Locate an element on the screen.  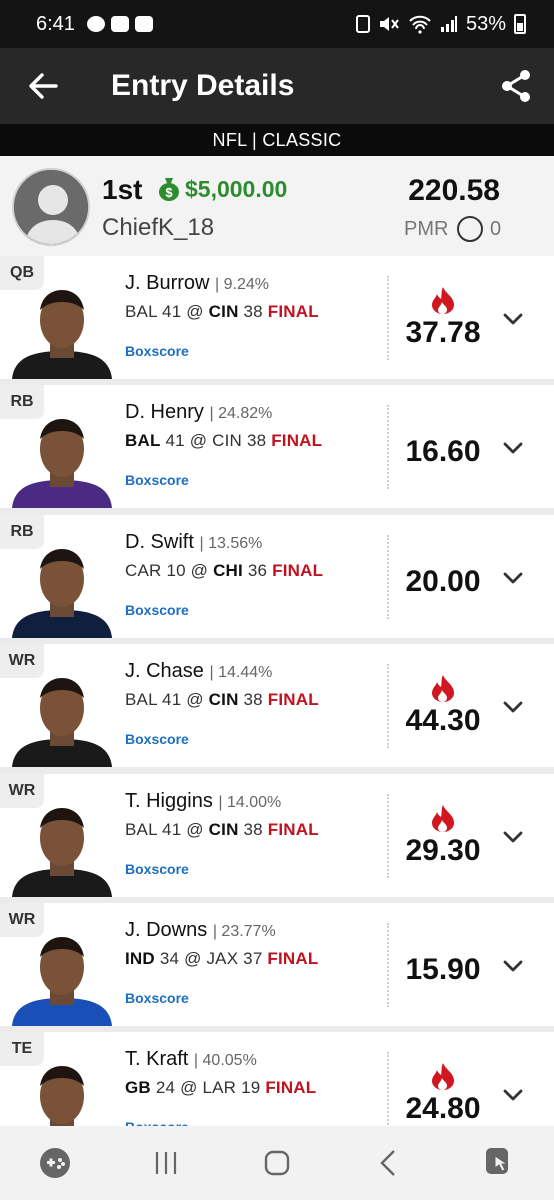
player-points: 29.30 is located at coordinates (443, 850).